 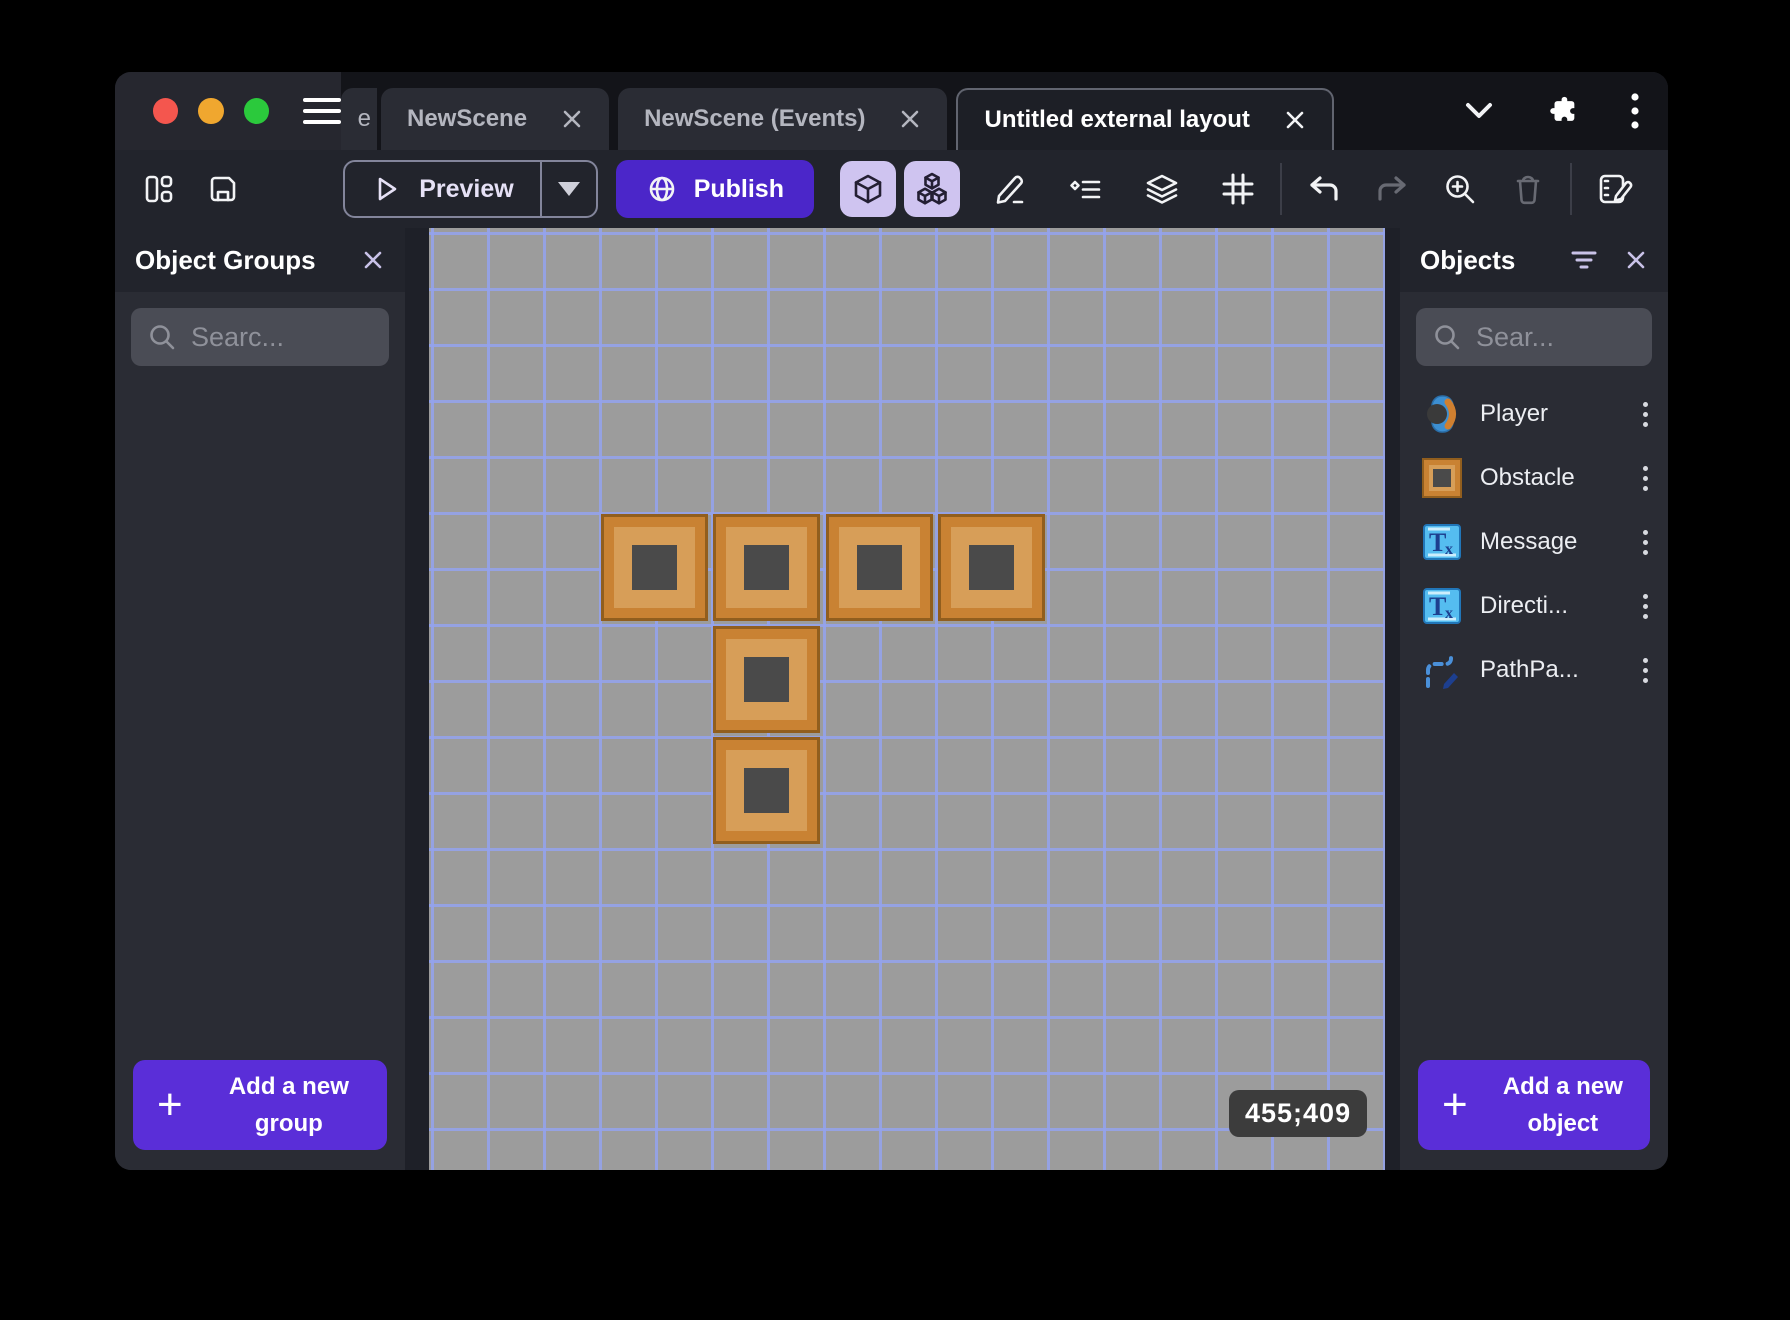 What do you see at coordinates (1442, 478) in the screenshot?
I see `obstacle-icon` at bounding box center [1442, 478].